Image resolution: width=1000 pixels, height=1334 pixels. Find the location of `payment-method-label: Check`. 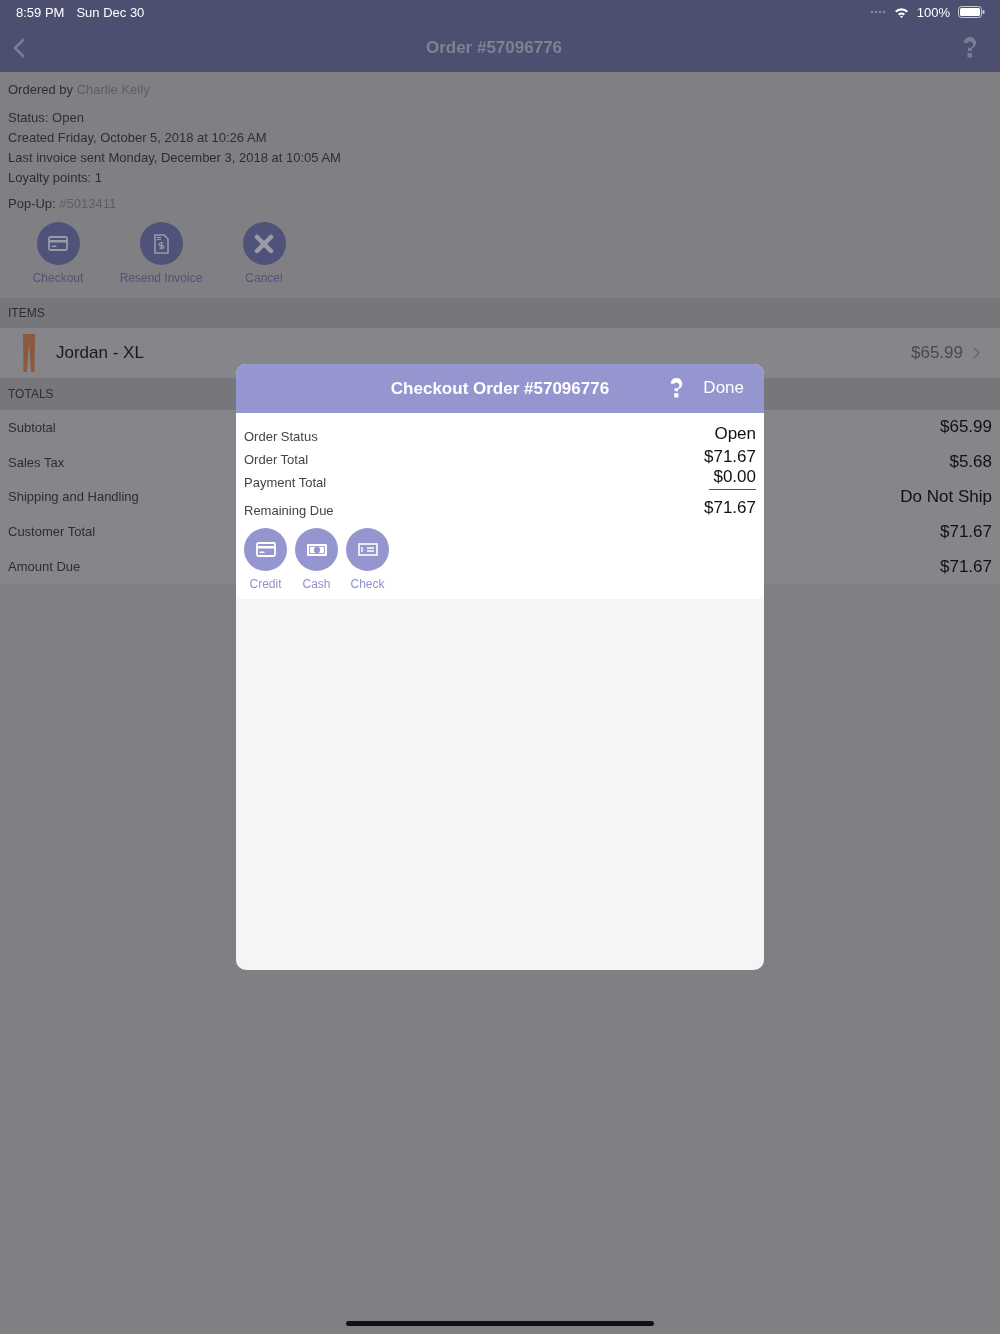

payment-method-label: Check is located at coordinates (367, 584).